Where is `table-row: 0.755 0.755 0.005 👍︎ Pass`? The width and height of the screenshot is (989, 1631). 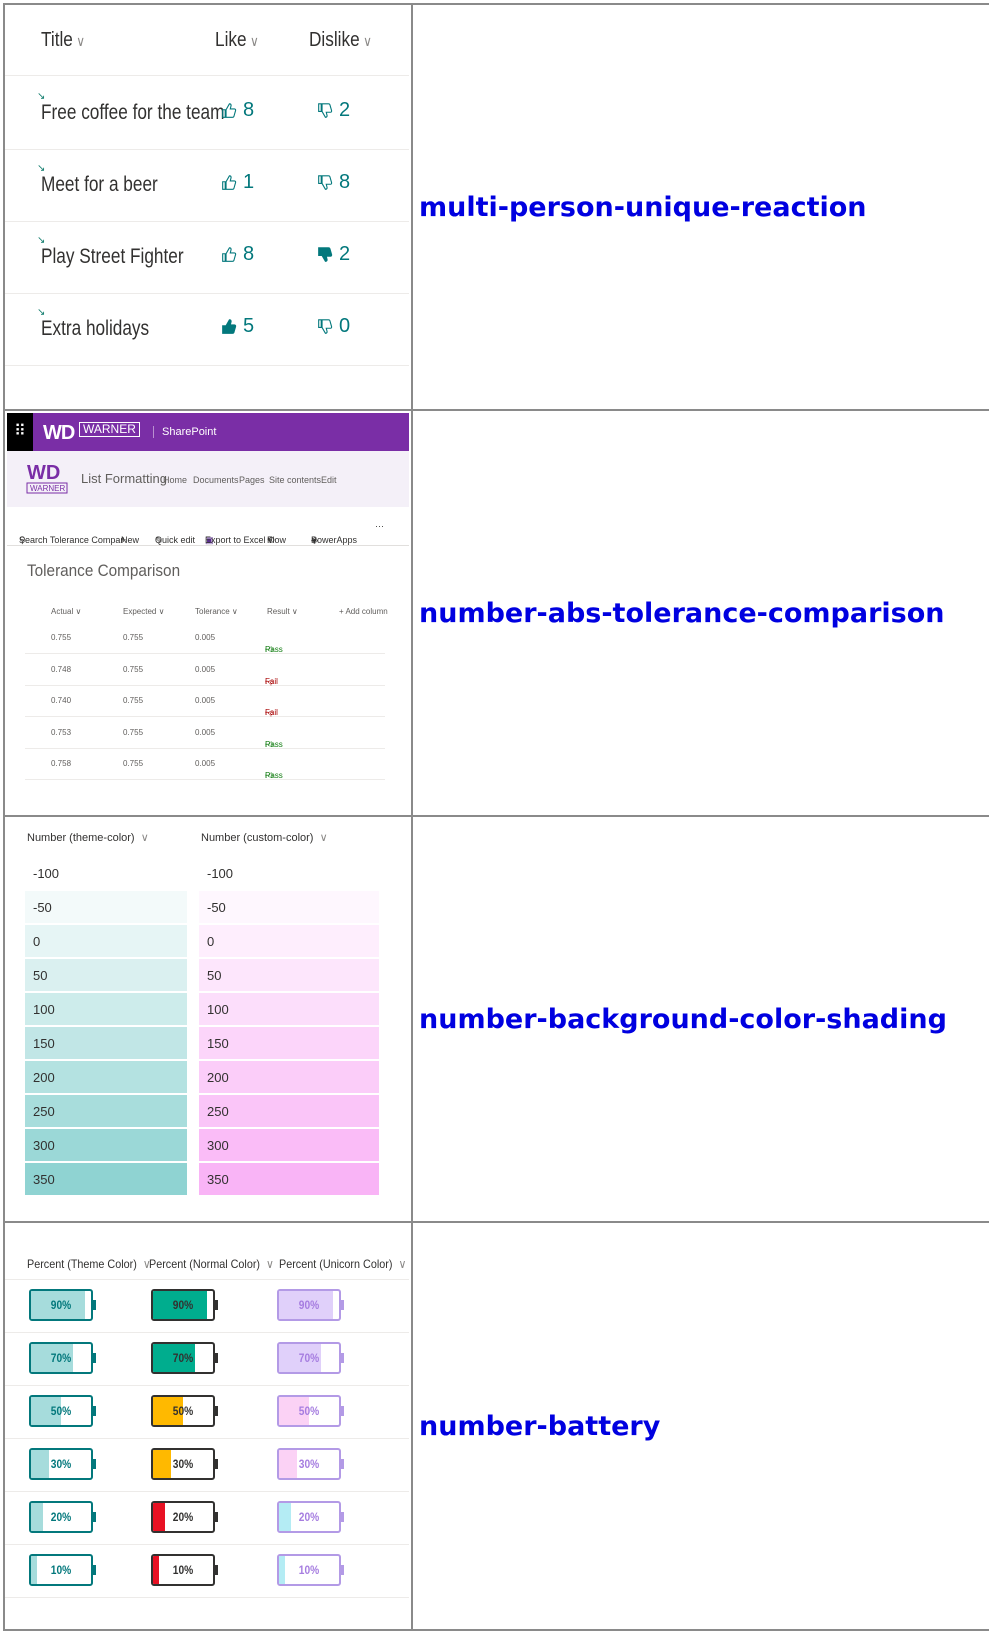
table-row: 0.755 0.755 0.005 👍︎ Pass is located at coordinates (205, 637).